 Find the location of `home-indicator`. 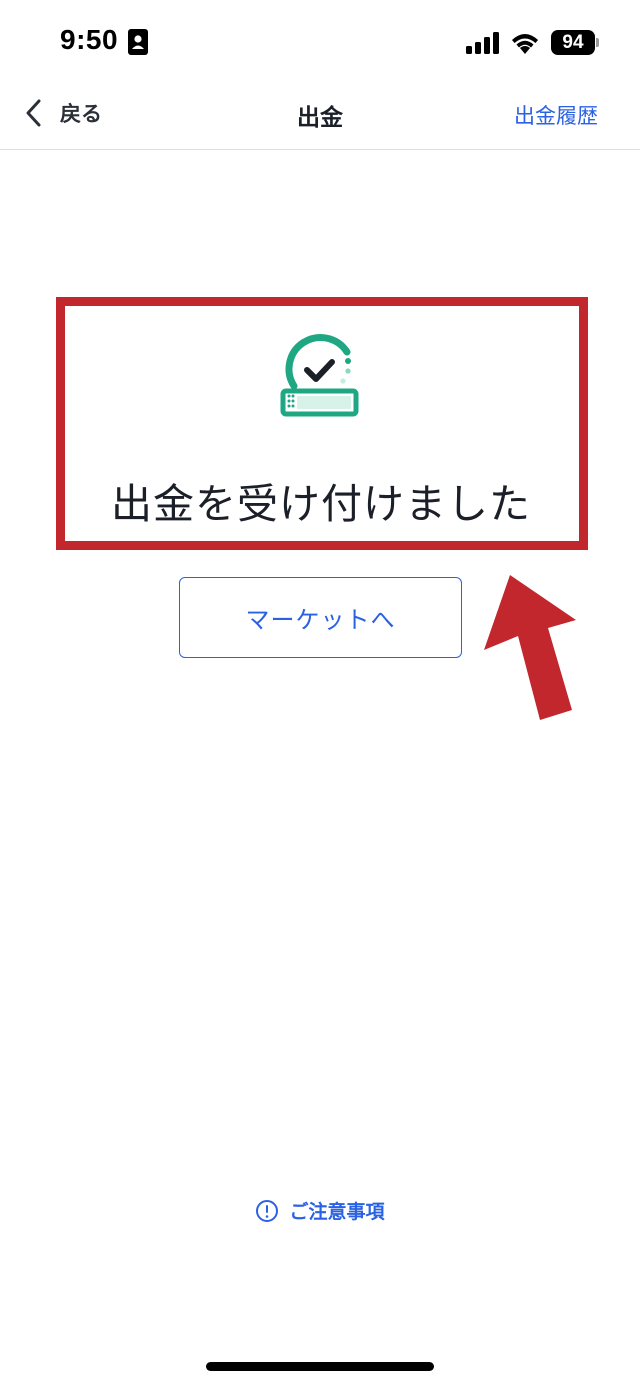

home-indicator is located at coordinates (320, 1366).